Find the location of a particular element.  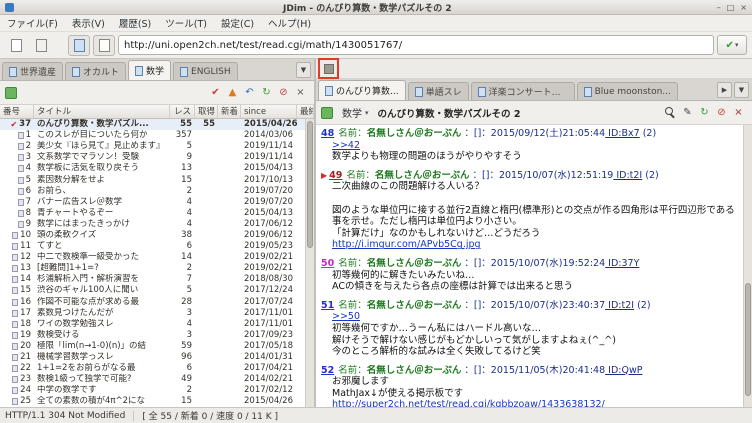

post-id-count: (2) is located at coordinates (650, 175).